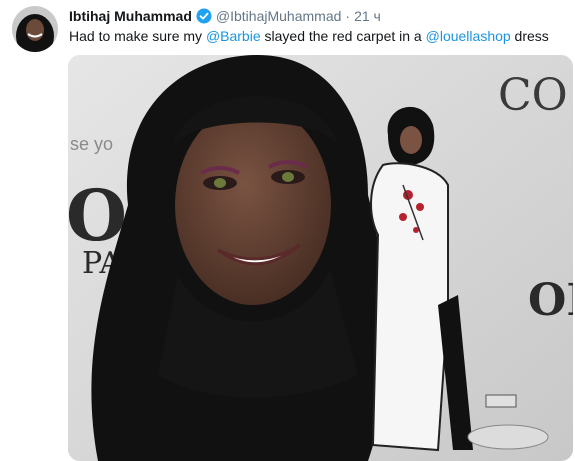 The image size is (575, 461). Describe the element at coordinates (253, 205) in the screenshot. I see `person-face` at that location.